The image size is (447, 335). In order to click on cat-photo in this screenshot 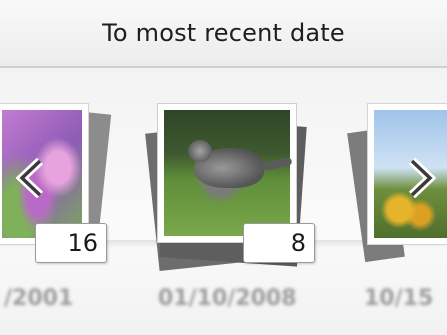, I will do `click(228, 173)`.